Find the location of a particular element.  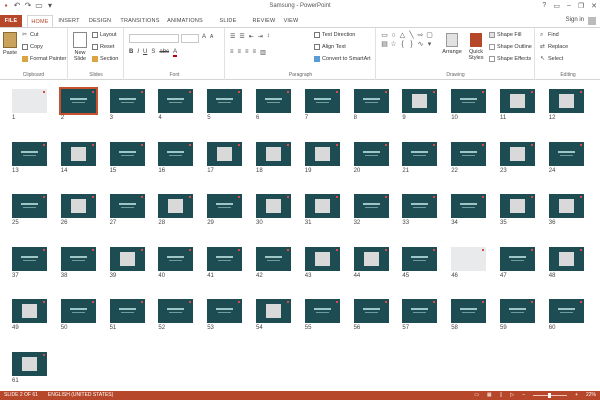

shadow-button: S is located at coordinates (153, 53).